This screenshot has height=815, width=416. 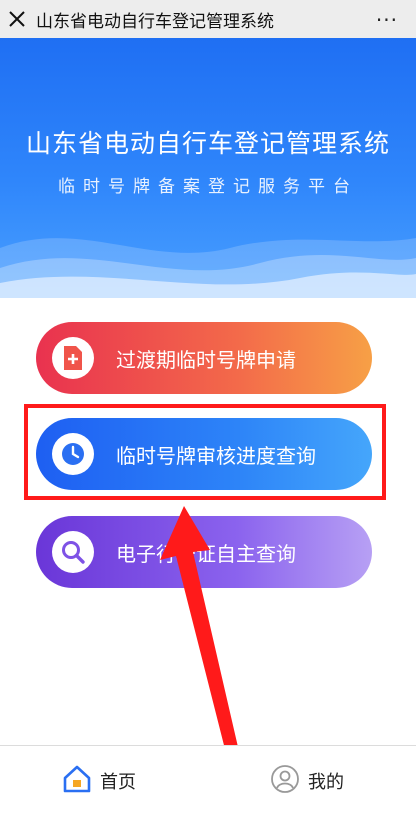 I want to click on temporary-plate-apply-button: 过渡期临时号牌申请, so click(x=204, y=358).